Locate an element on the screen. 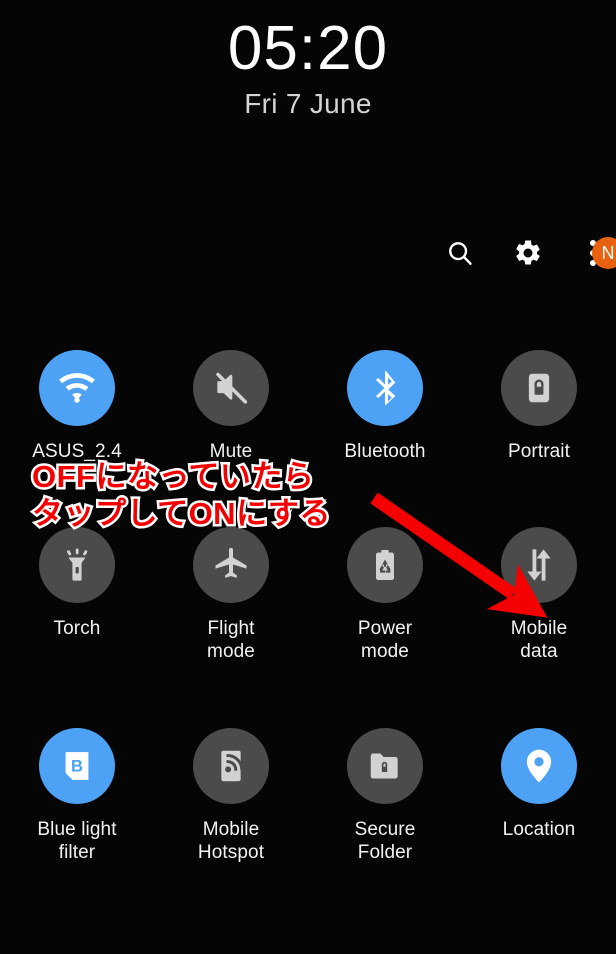 This screenshot has height=954, width=616. clock-date: Fri 7 June is located at coordinates (308, 103).